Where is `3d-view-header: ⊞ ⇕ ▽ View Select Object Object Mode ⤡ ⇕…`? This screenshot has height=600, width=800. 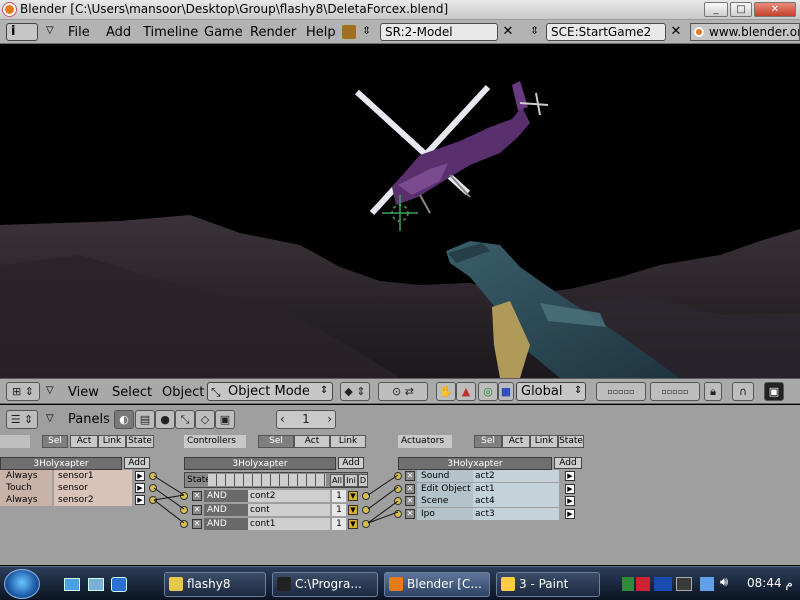
3d-view-header: ⊞ ⇕ ▽ View Select Object Object Mode ⤡ ⇕… is located at coordinates (400, 391).